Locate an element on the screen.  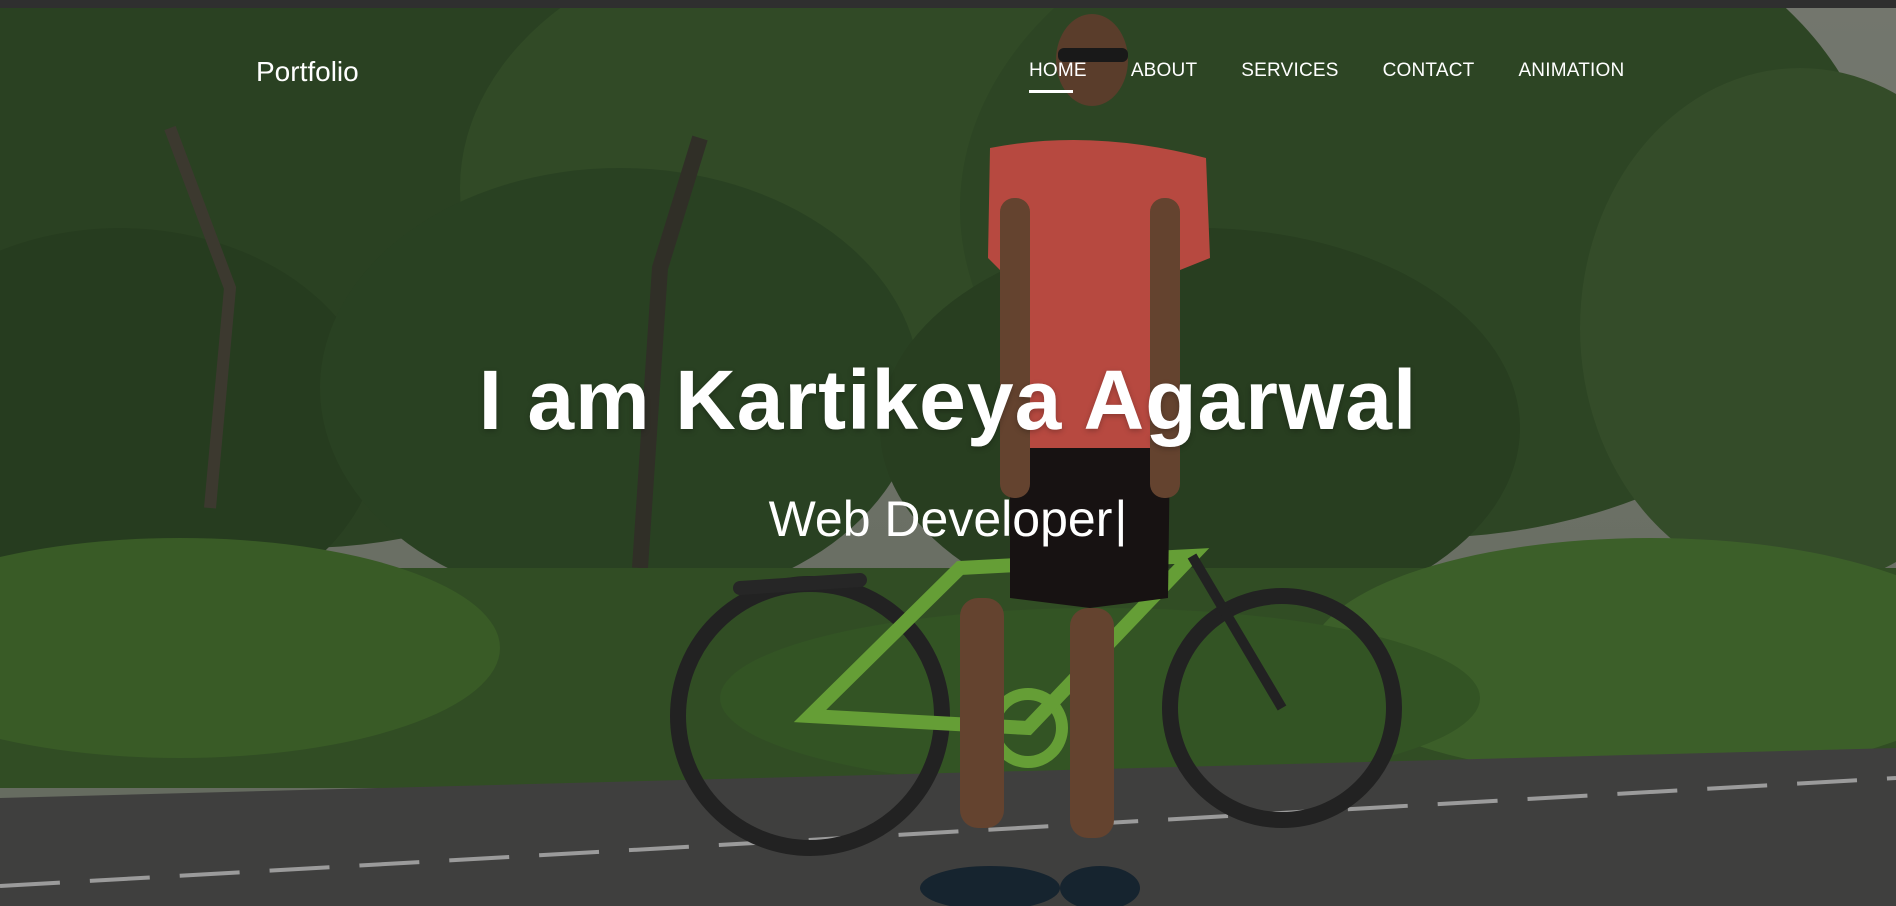
nav-link-contact: CONTACT is located at coordinates (1429, 75).